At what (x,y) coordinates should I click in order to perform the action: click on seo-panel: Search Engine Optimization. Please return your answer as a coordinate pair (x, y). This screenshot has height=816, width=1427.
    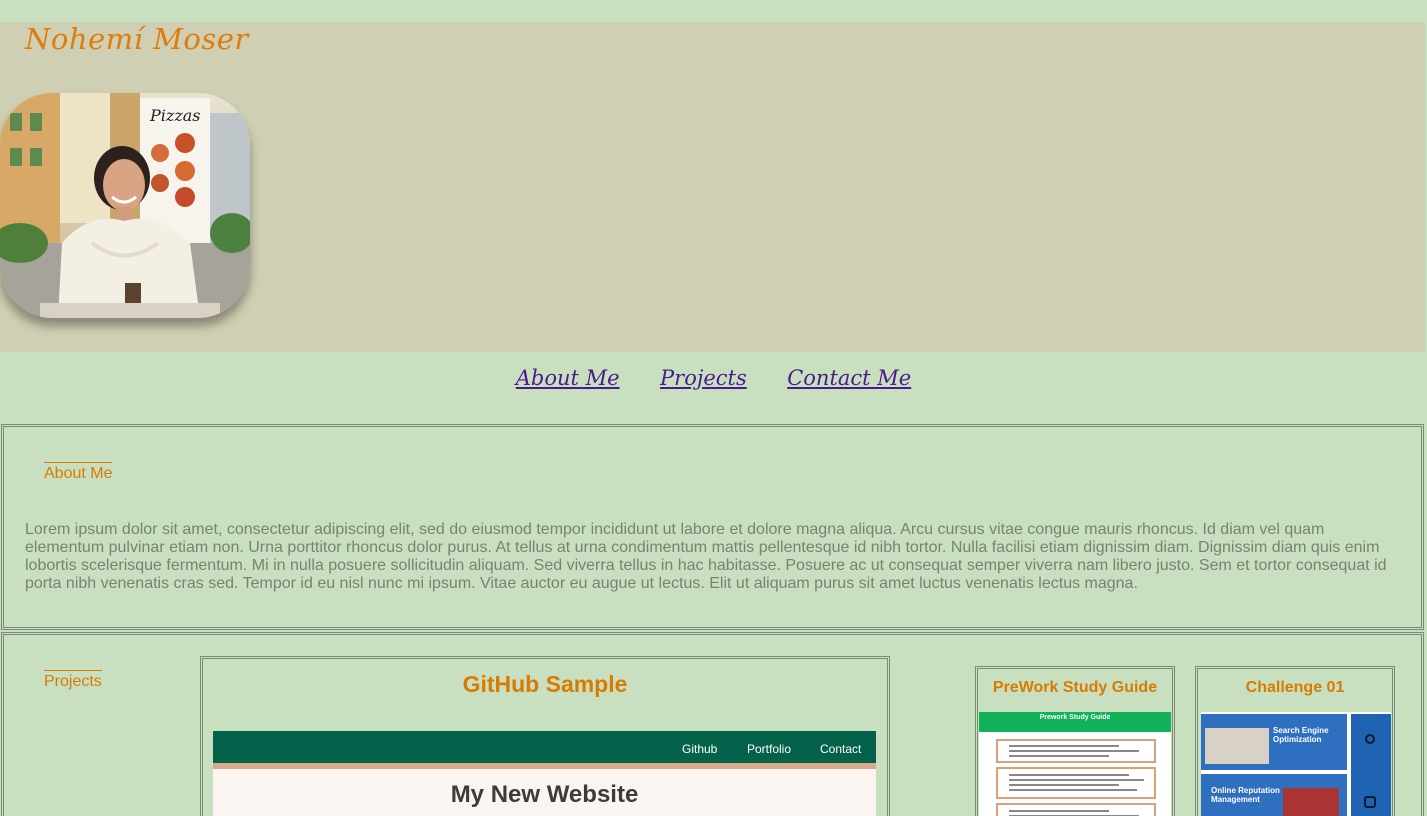
    Looking at the image, I should click on (1274, 742).